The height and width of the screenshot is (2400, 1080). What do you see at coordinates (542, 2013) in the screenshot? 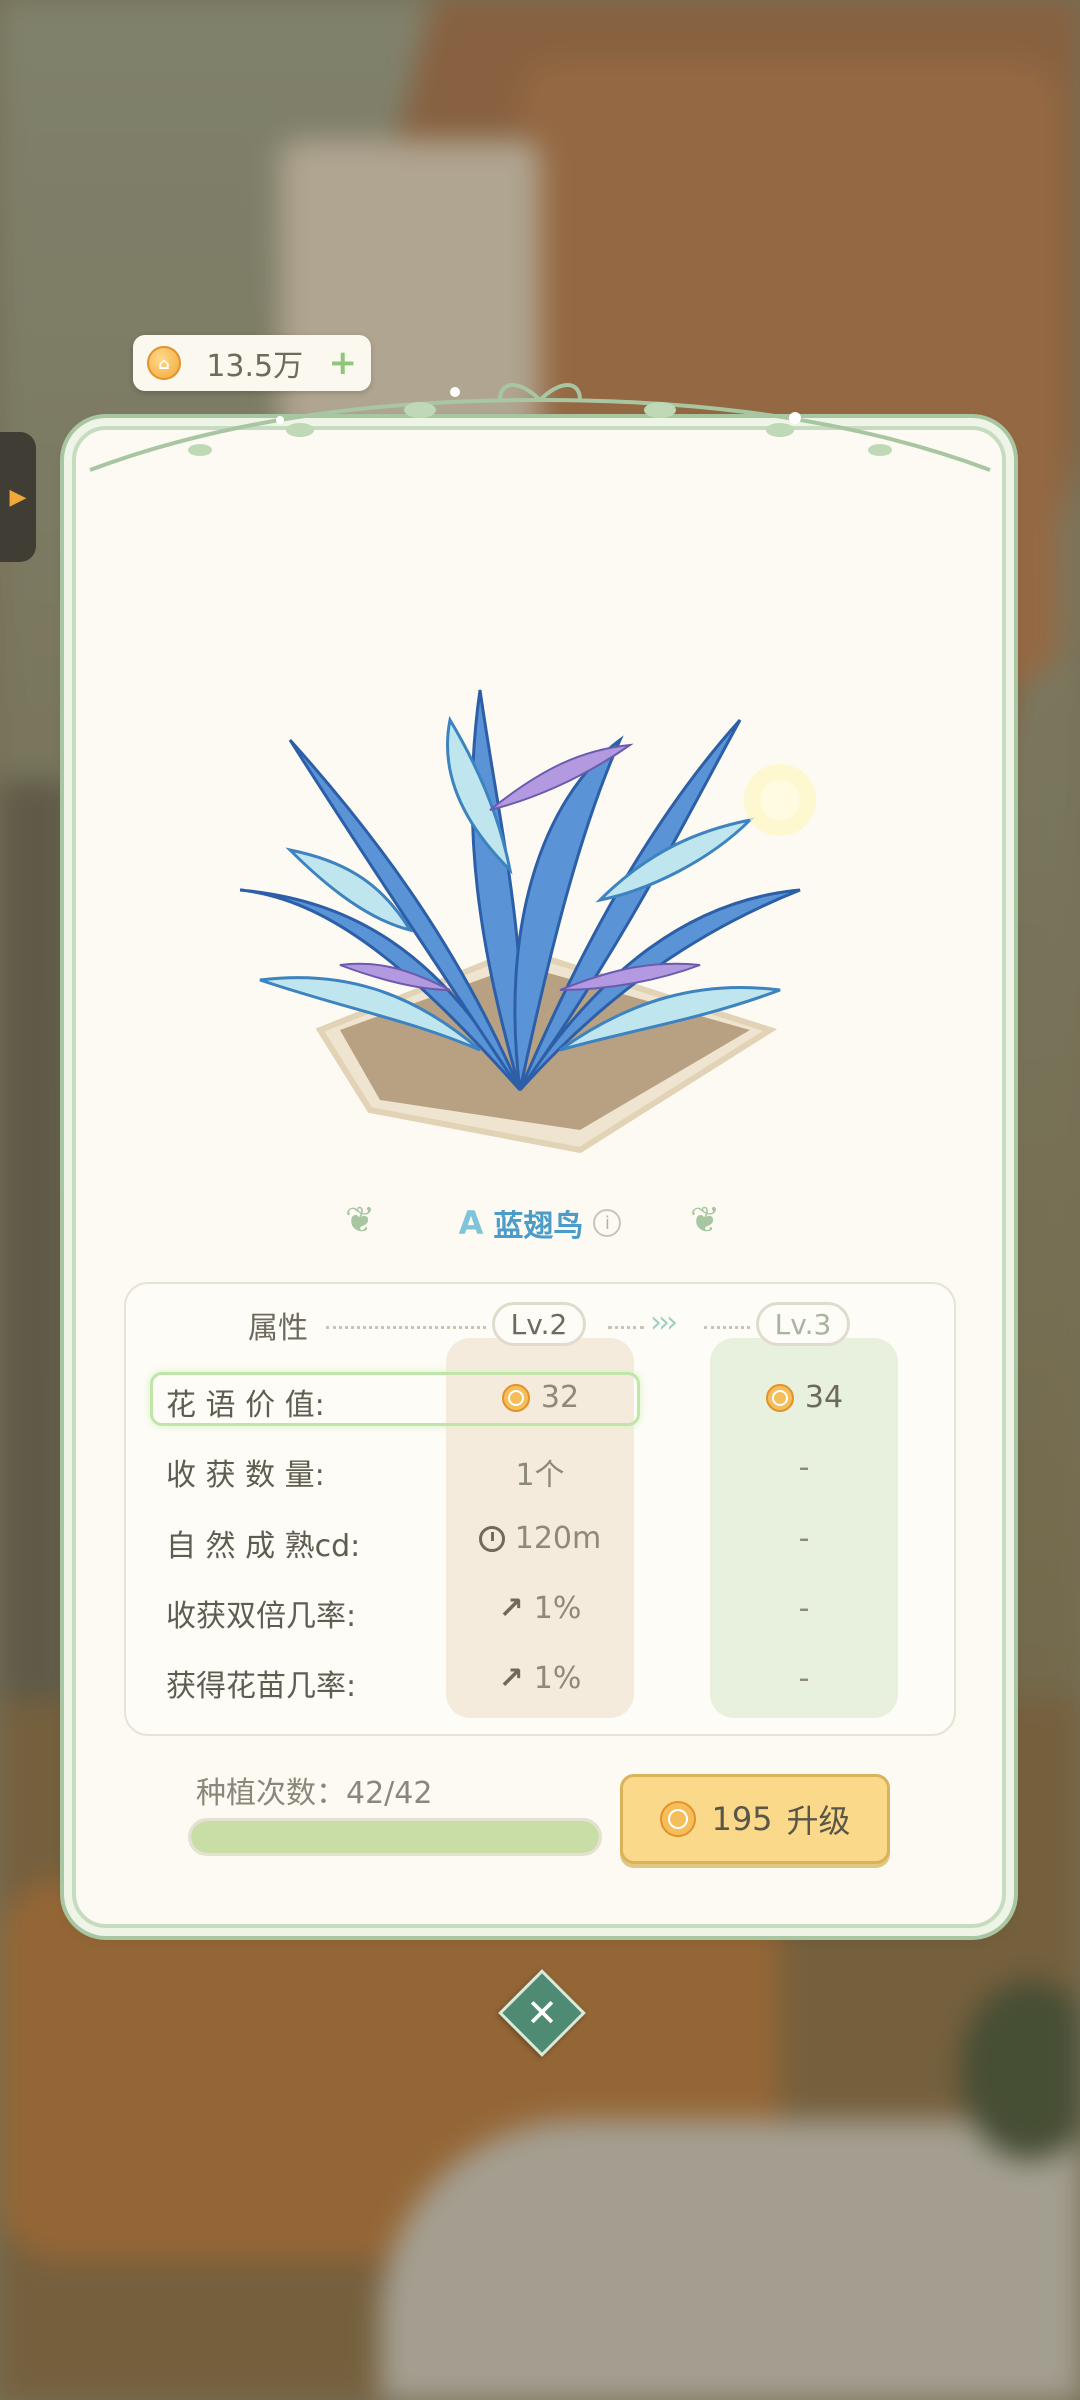
I see `close-icon: ✕` at bounding box center [542, 2013].